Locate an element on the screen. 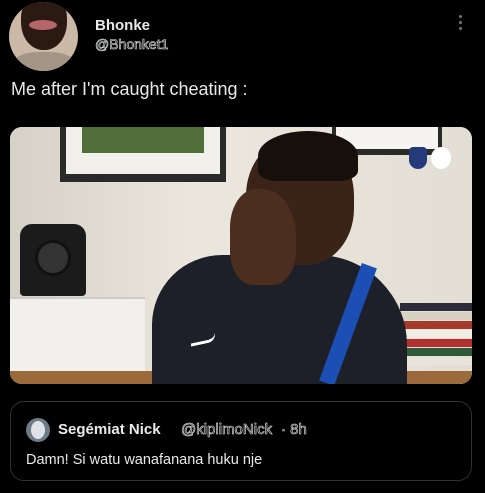 The width and height of the screenshot is (485, 493). broadcaster-logo-icon is located at coordinates (441, 158).